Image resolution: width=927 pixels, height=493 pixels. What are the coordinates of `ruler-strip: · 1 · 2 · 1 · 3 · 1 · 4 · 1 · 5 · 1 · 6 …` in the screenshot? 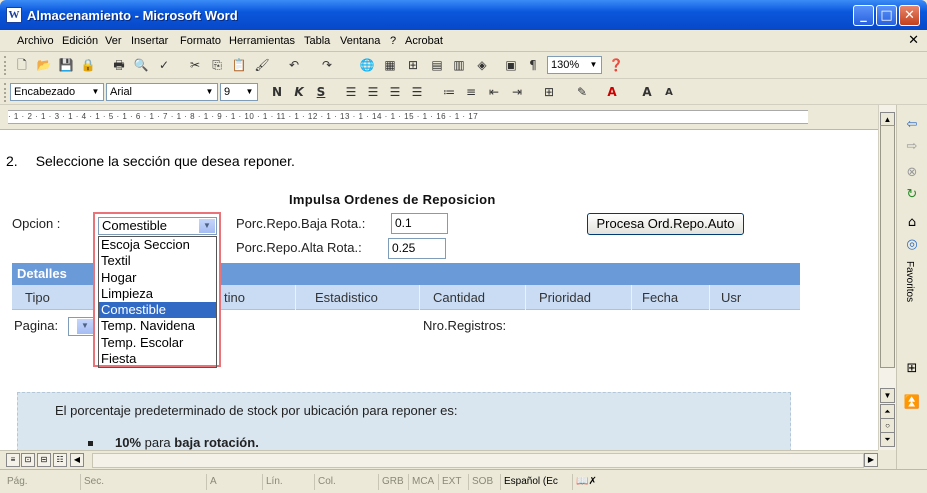 It's located at (408, 117).